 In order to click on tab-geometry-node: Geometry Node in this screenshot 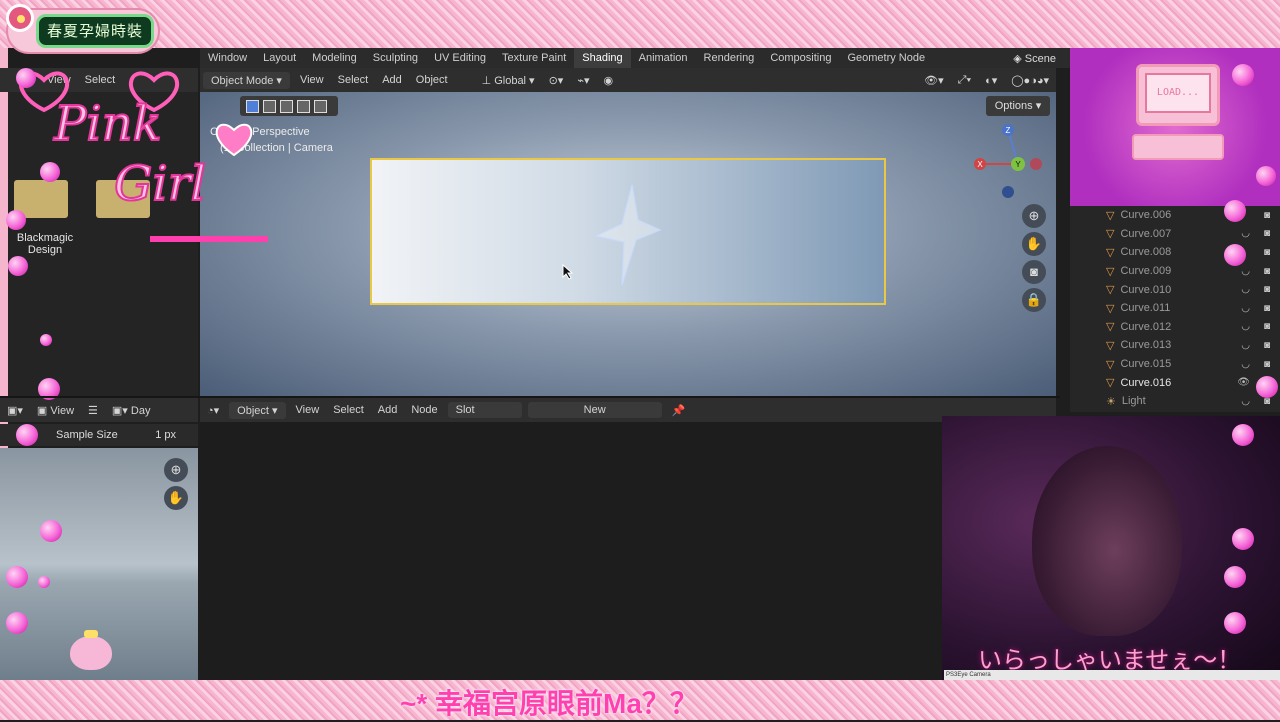, I will do `click(886, 58)`.